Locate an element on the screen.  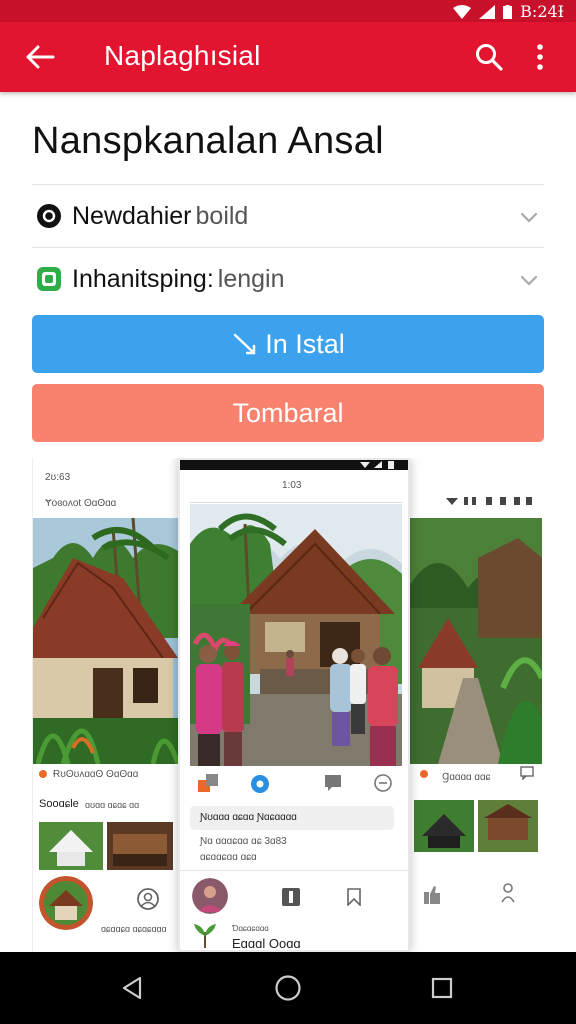
arrow-back-icon is located at coordinates (40, 57).